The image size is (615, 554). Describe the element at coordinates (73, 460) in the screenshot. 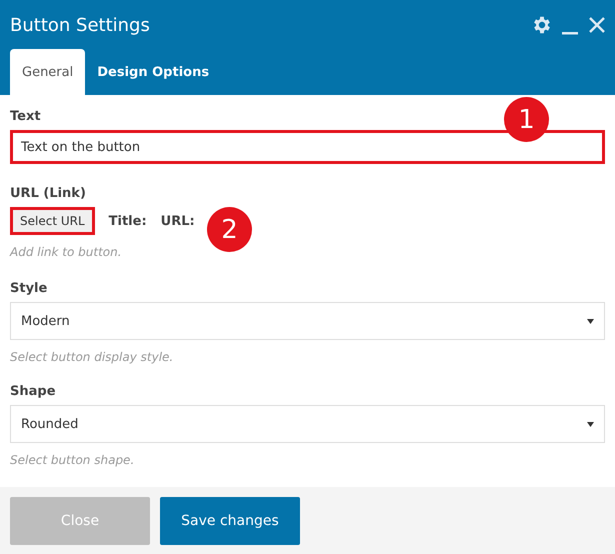

I see `field-hint: Select button shape.` at that location.